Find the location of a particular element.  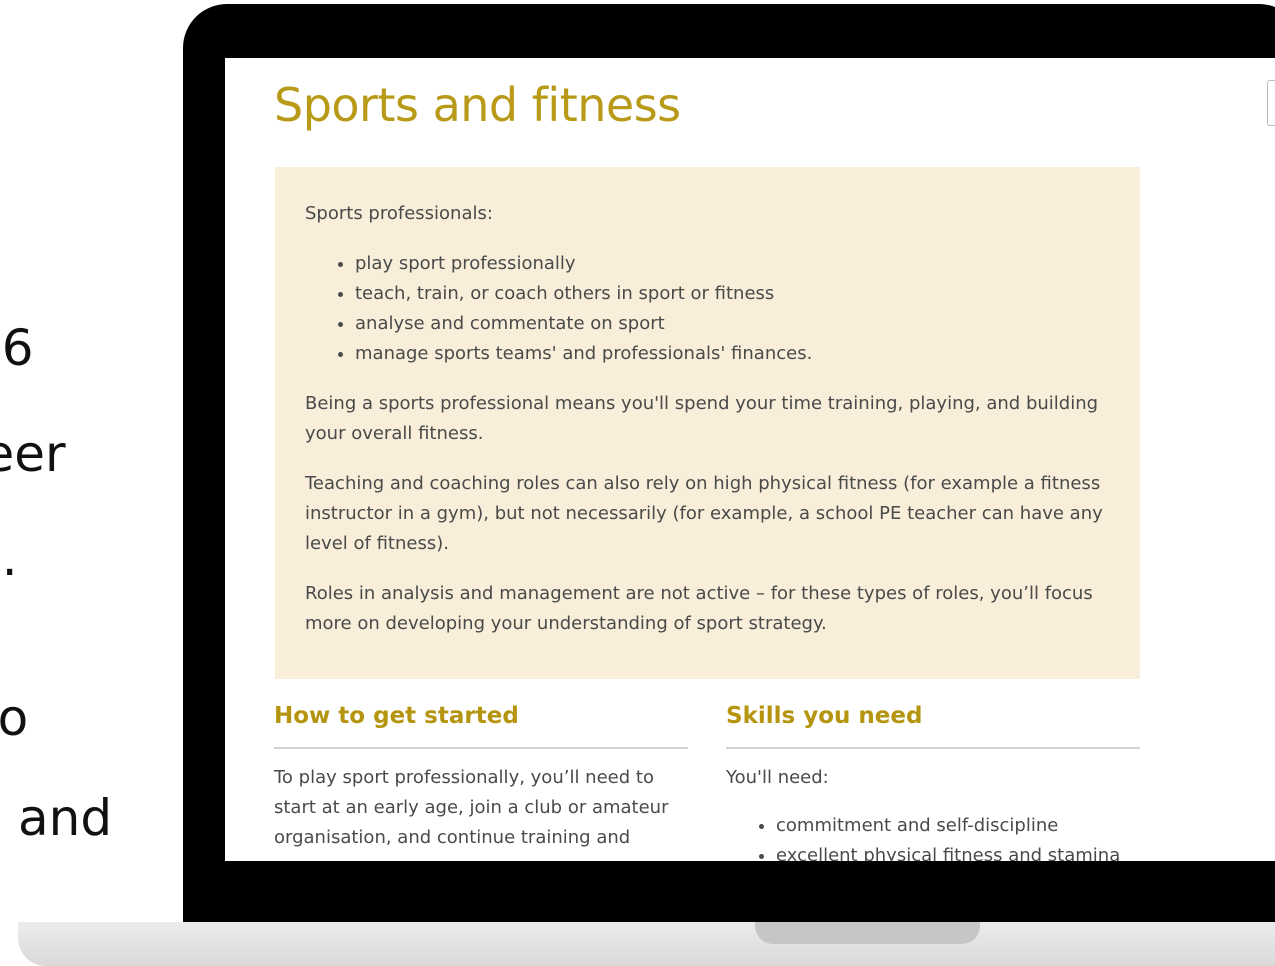

slide-text-line: 56 is located at coordinates (17, 348).